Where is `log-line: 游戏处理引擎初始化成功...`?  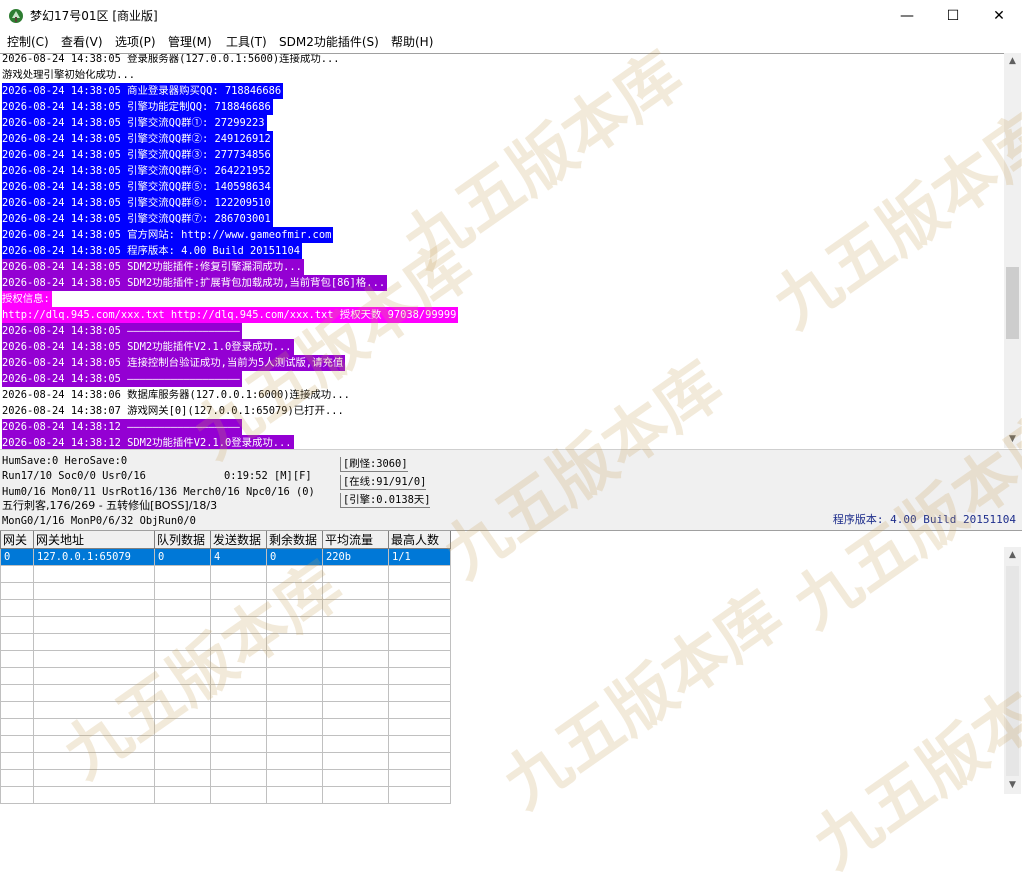
log-line: 游戏处理引擎初始化成功... is located at coordinates (70, 75).